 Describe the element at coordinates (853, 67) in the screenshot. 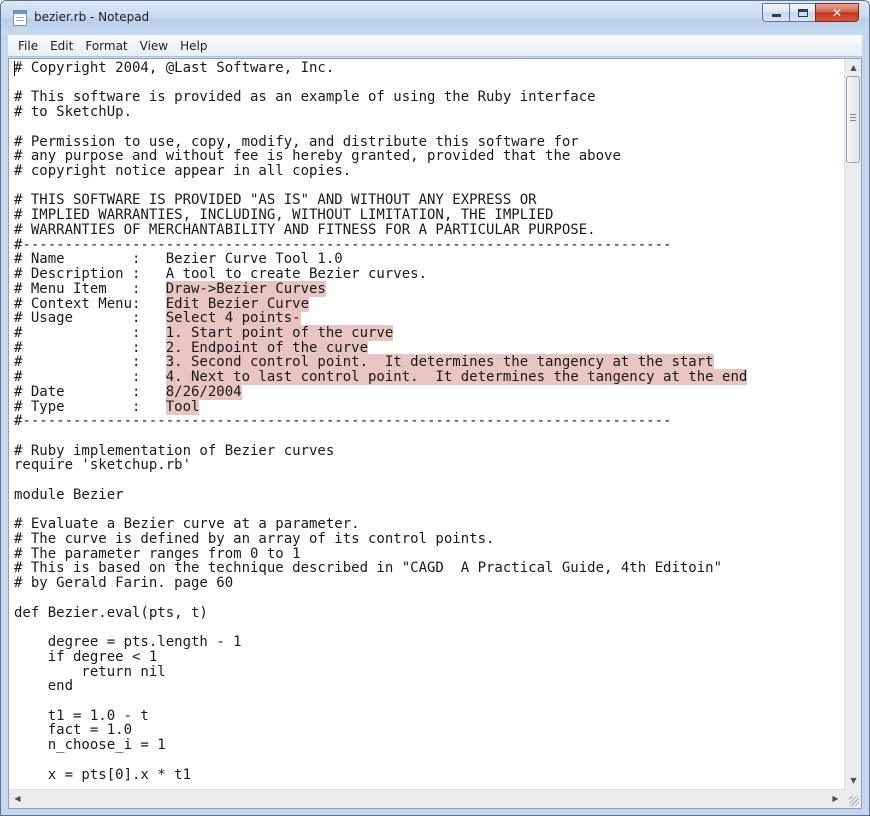

I see `scroll-up-arrow-icon: ▲` at that location.